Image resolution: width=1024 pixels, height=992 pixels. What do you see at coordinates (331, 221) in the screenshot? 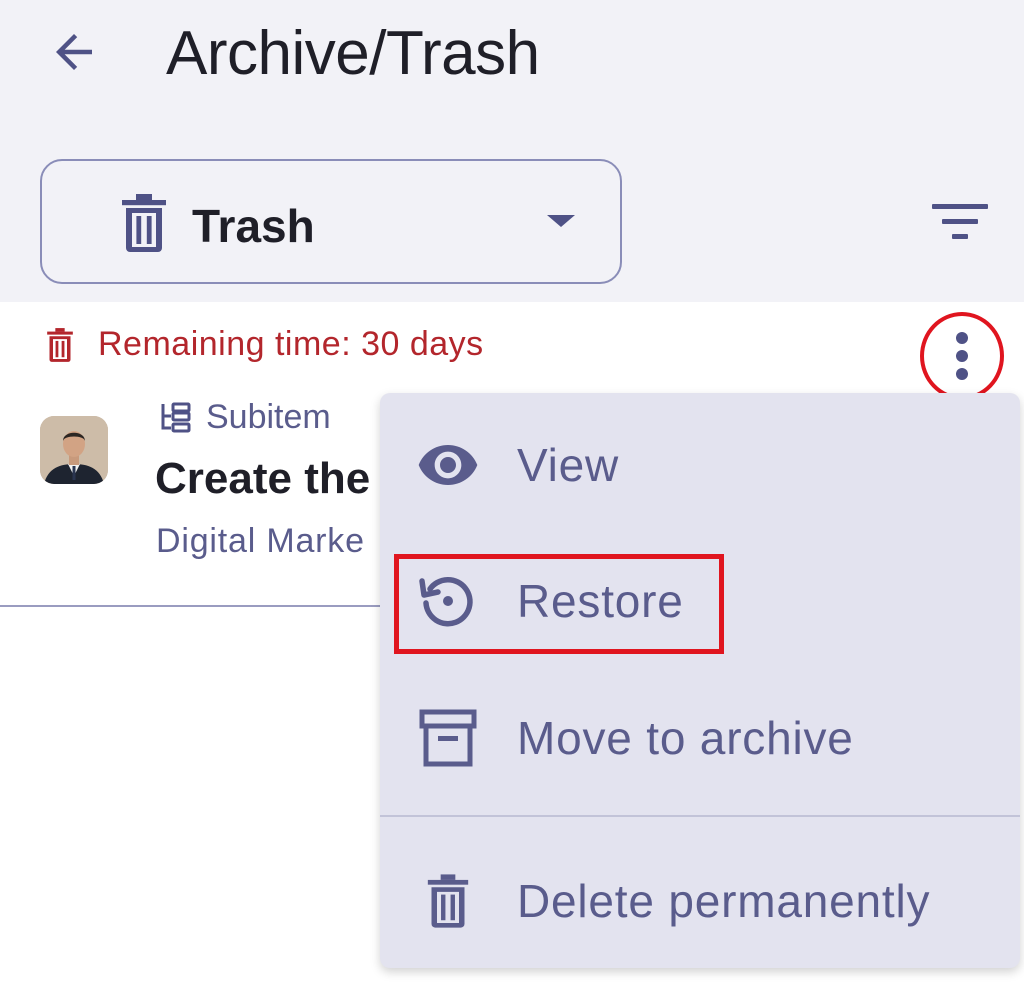
I see `view-selector-dropdown: Trash` at bounding box center [331, 221].